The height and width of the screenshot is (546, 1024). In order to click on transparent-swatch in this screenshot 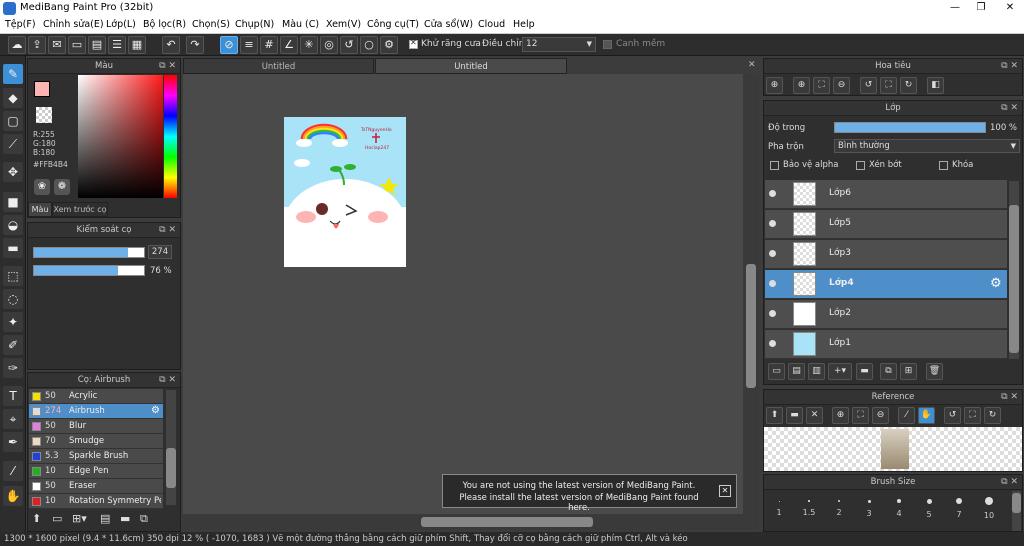, I will do `click(44, 115)`.